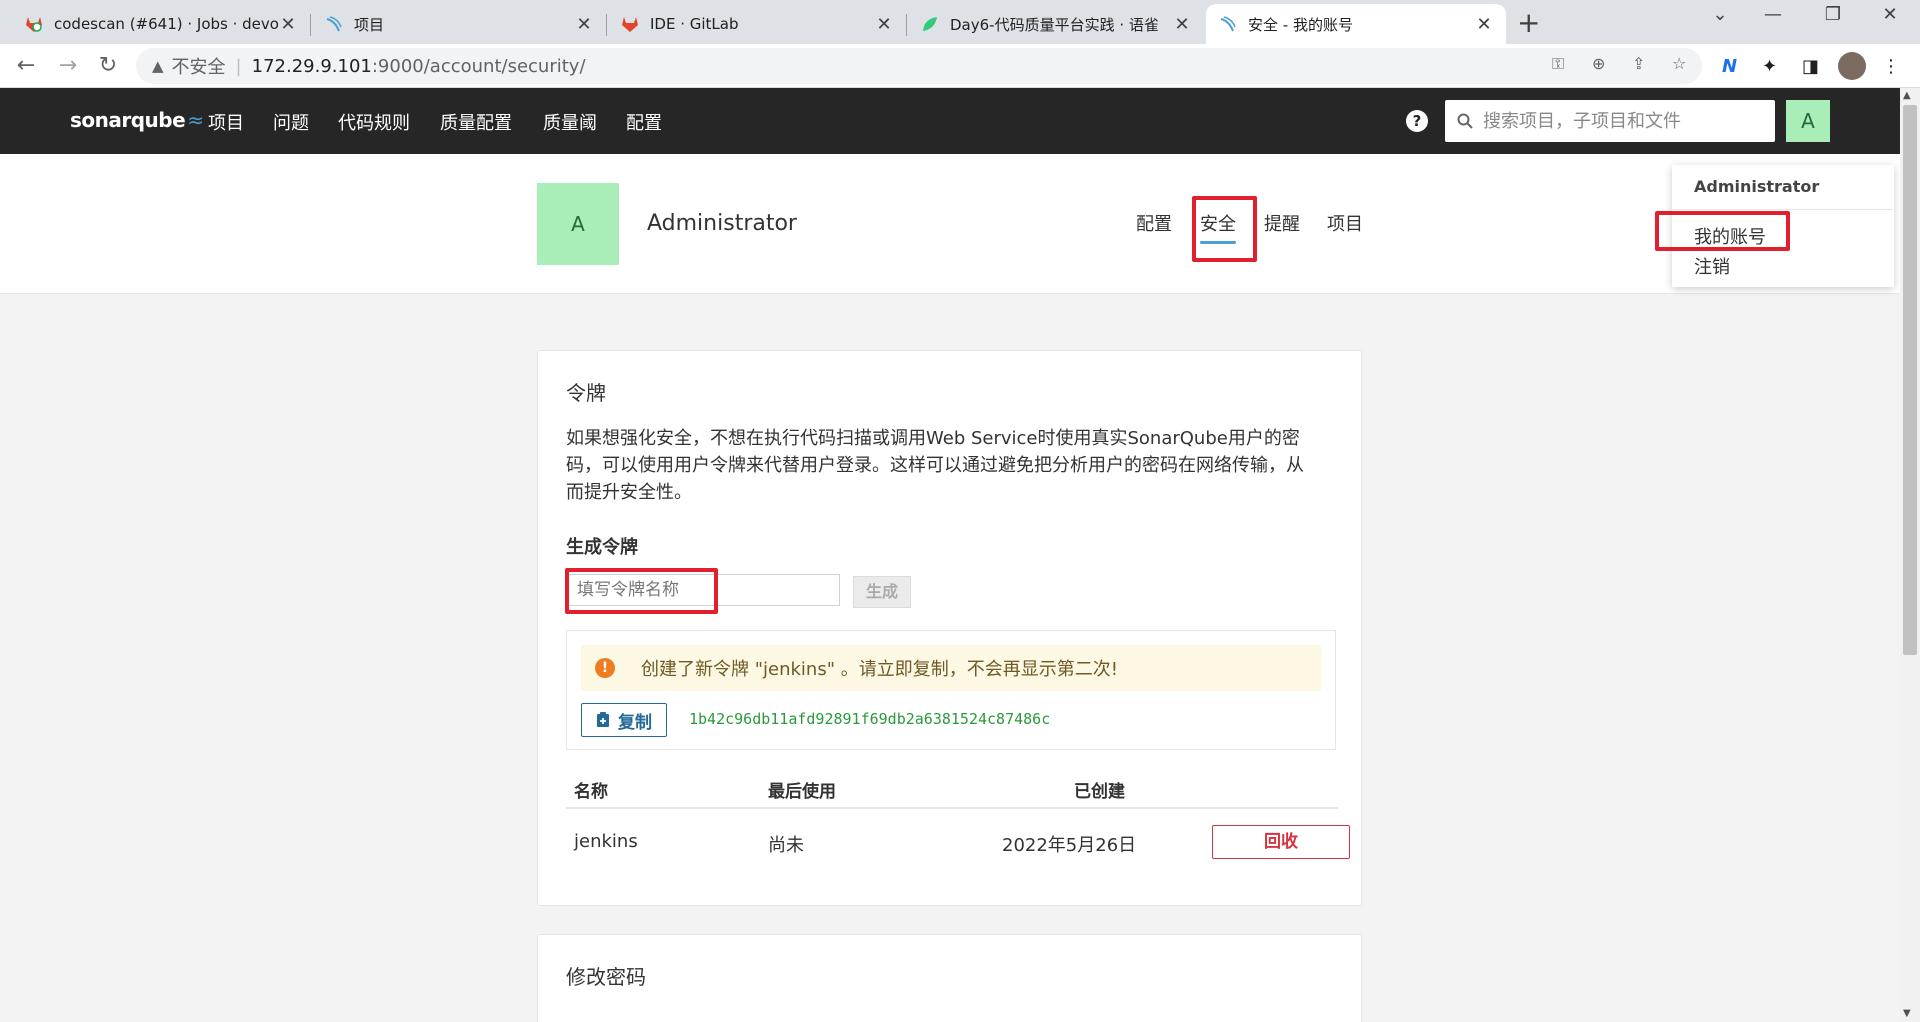 Image resolution: width=1920 pixels, height=1022 pixels. What do you see at coordinates (949, 978) in the screenshot?
I see `change-password-card: 修改密码` at bounding box center [949, 978].